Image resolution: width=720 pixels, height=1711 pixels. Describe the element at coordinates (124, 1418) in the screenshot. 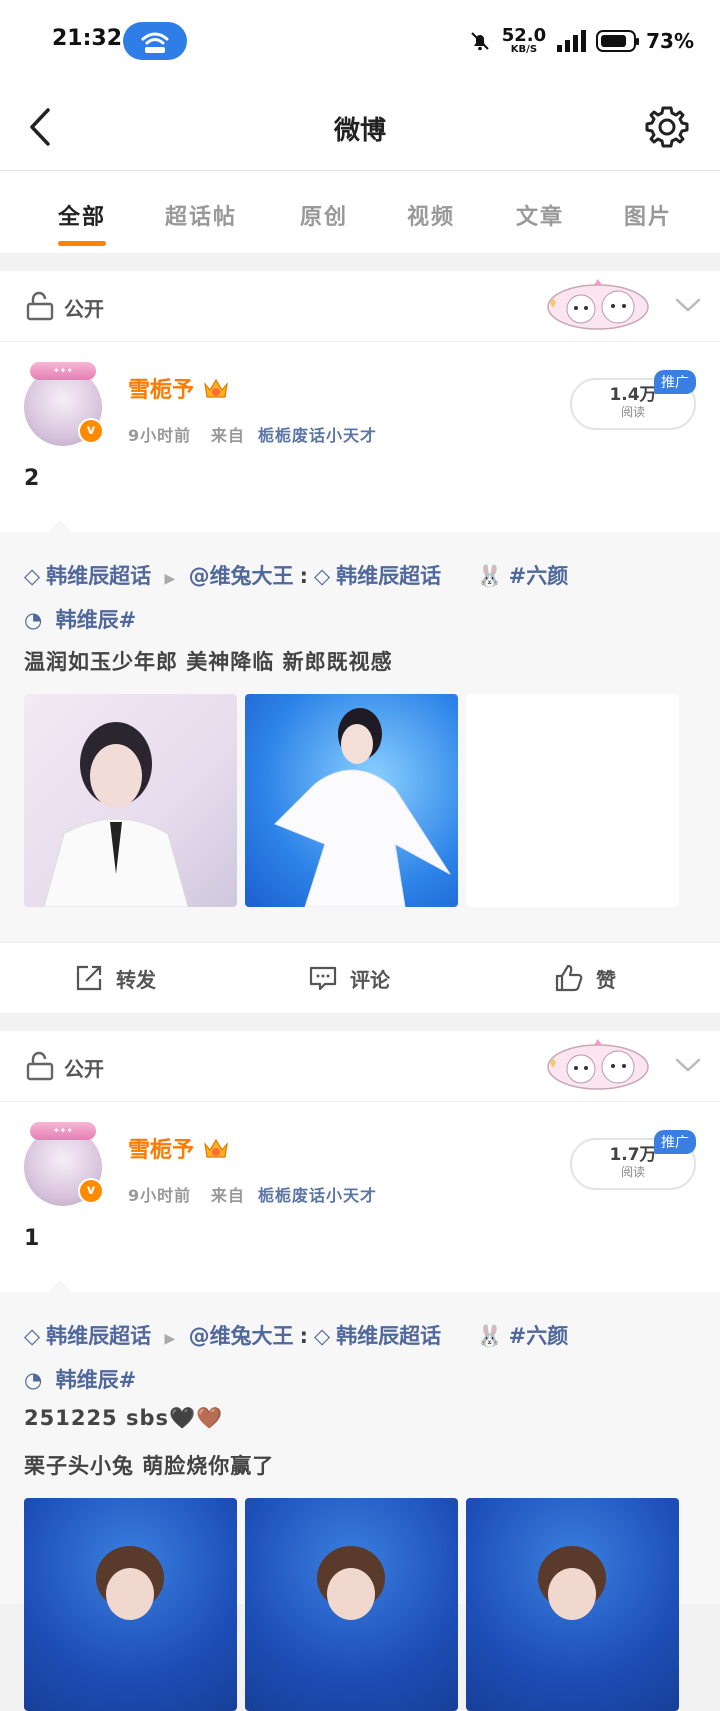

I see `quote-text: 251225 sbs🖤🤎` at that location.